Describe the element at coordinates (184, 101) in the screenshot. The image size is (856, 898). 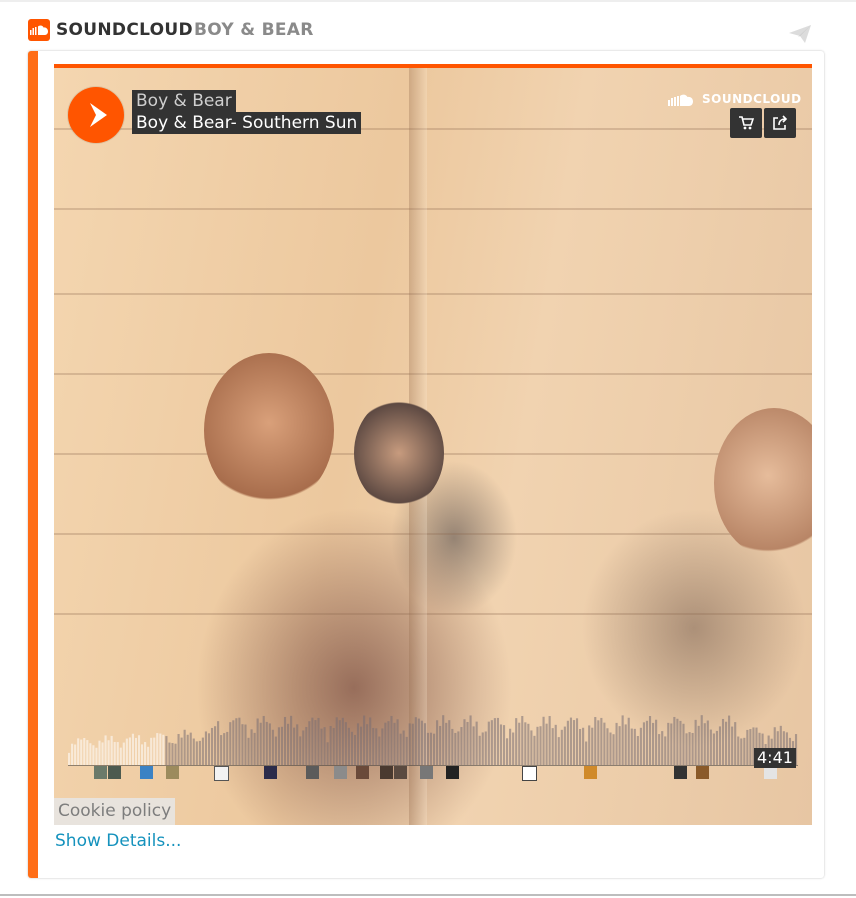
I see `track-artist: Boy & Bear` at that location.